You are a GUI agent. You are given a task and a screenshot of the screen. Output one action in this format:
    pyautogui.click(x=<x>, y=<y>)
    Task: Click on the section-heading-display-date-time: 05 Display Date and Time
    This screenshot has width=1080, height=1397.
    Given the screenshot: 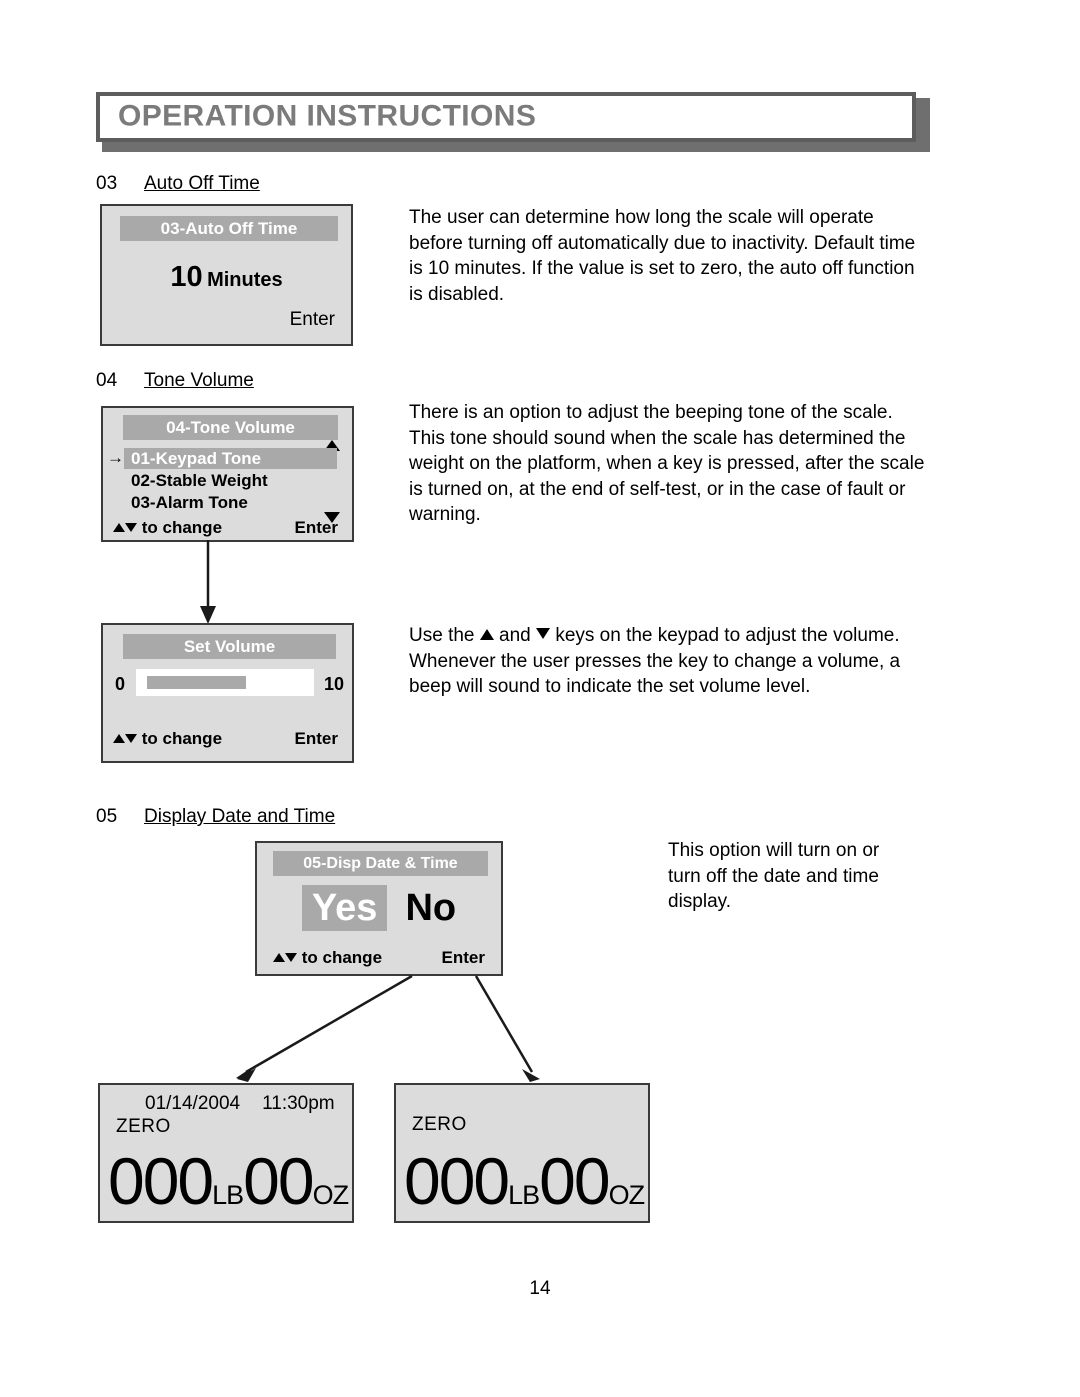 What is the action you would take?
    pyautogui.click(x=215, y=817)
    